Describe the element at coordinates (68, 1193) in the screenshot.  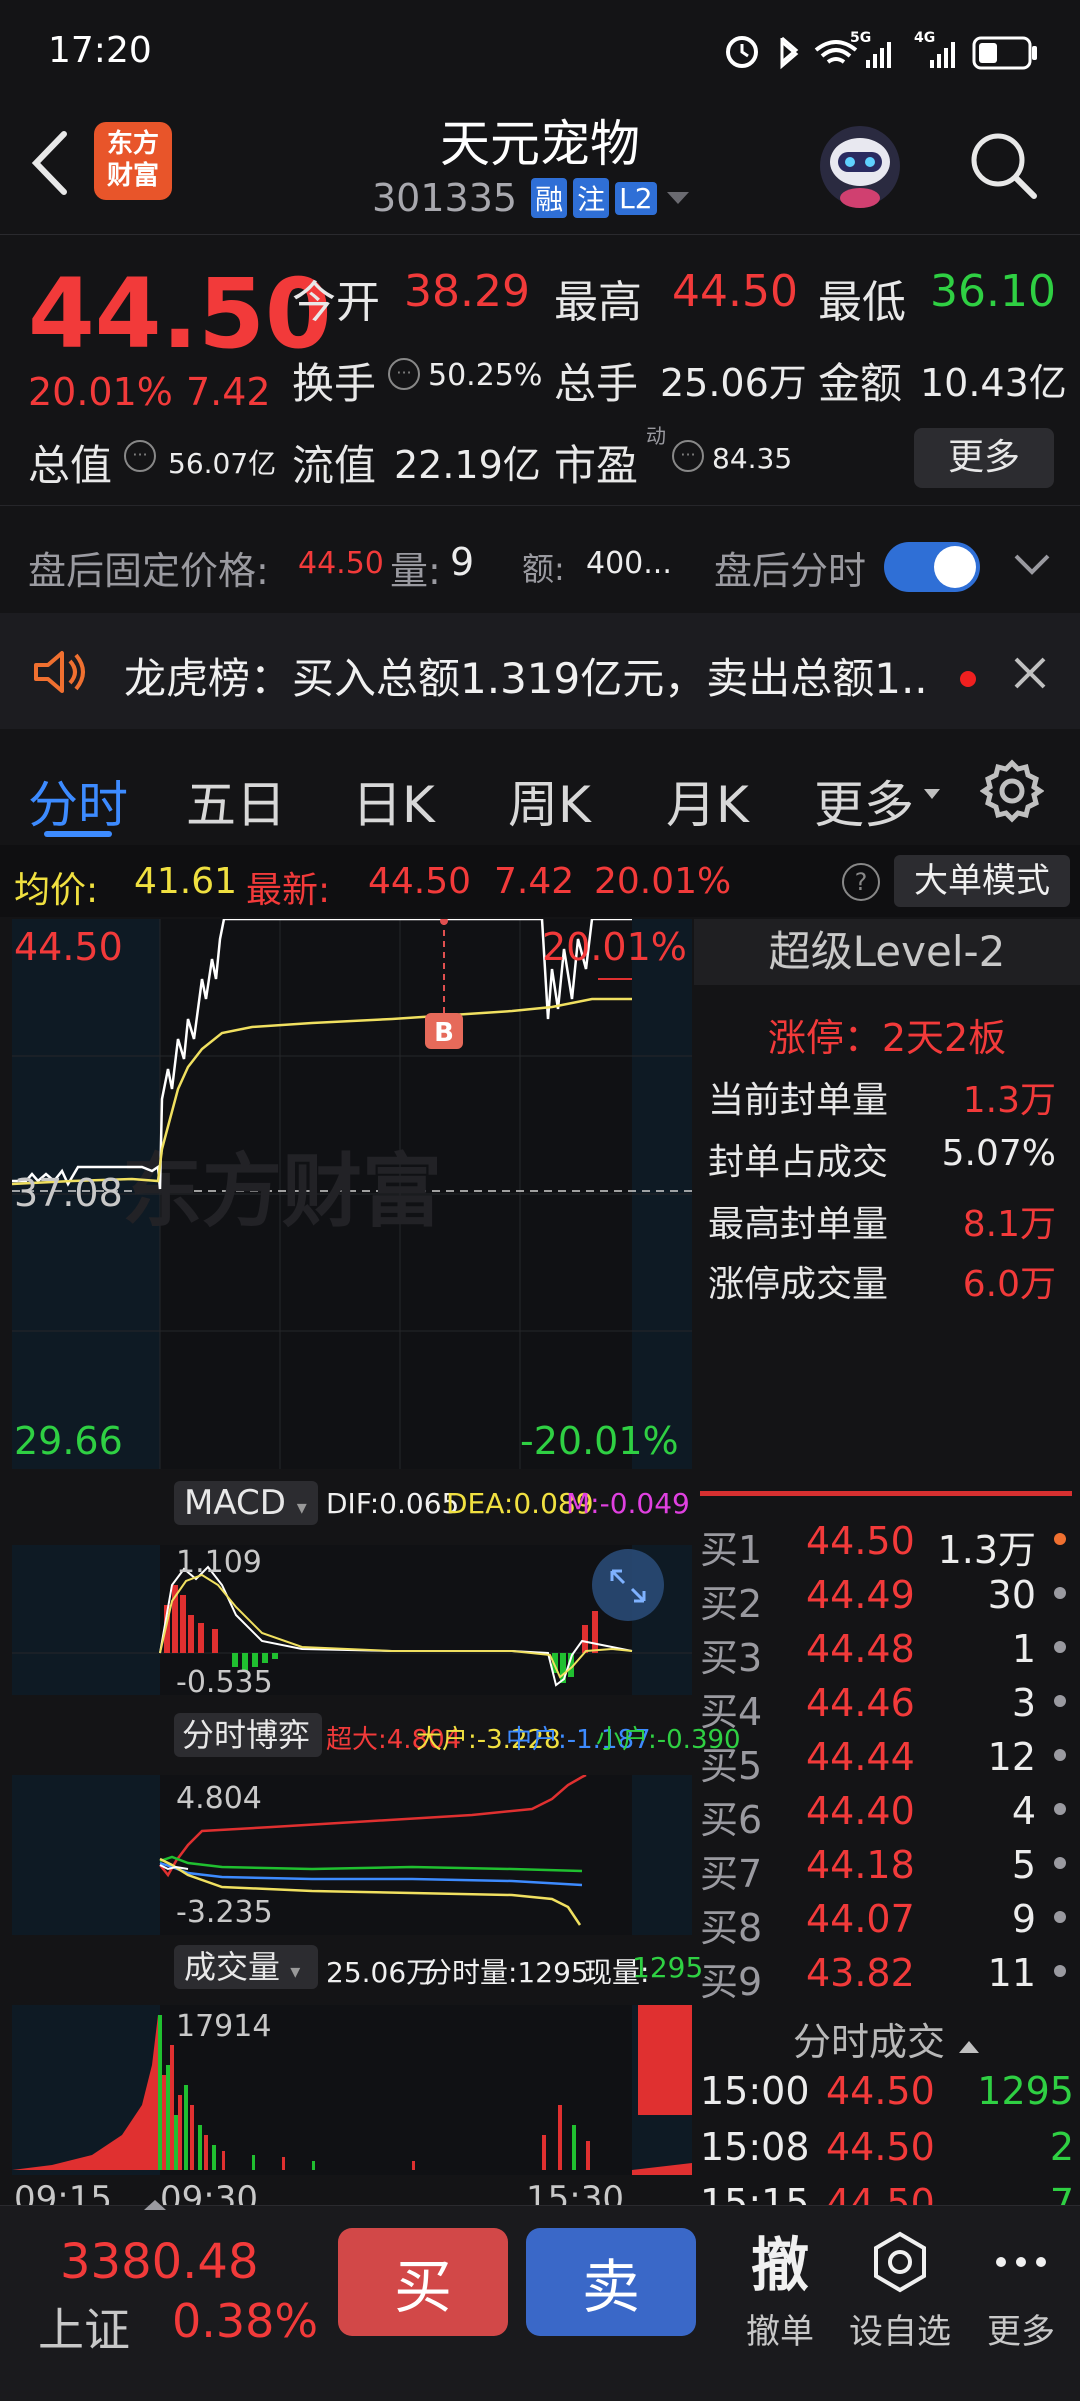
I see `y-mid-label: 37.08` at that location.